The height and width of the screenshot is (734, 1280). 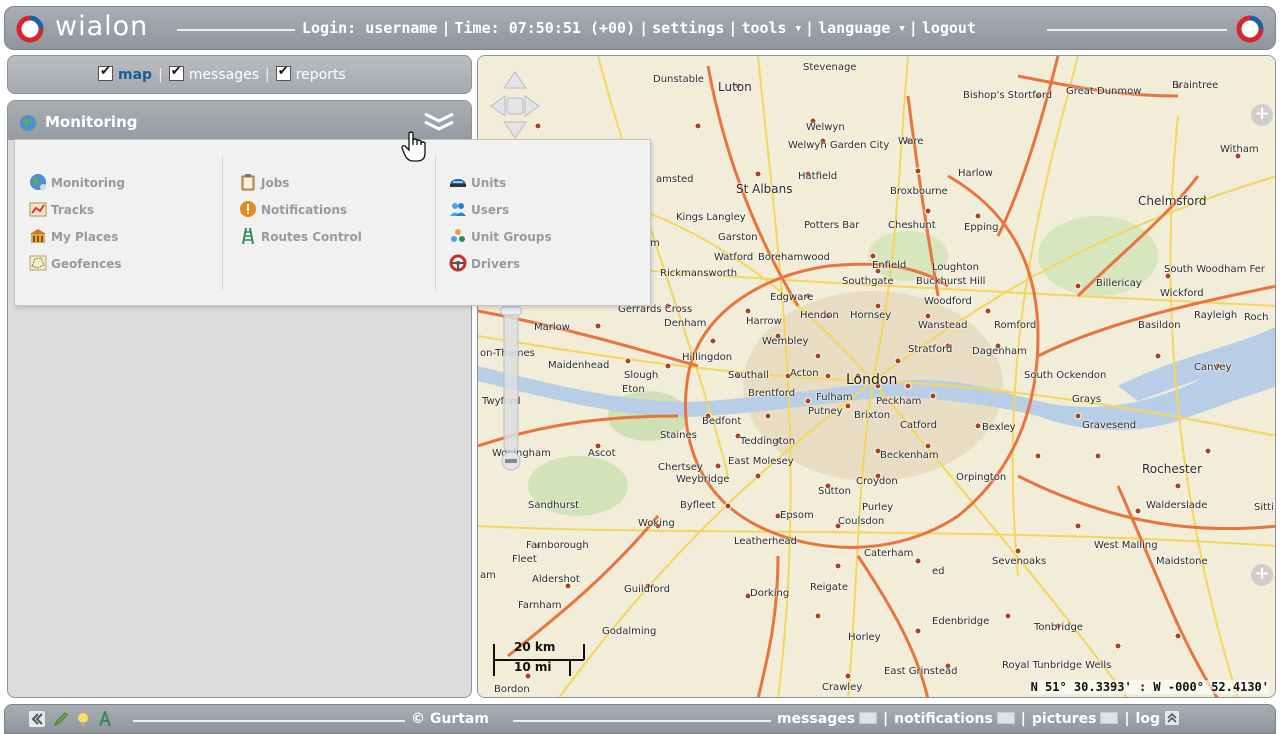 I want to click on city-label: Fleet, so click(x=524, y=559).